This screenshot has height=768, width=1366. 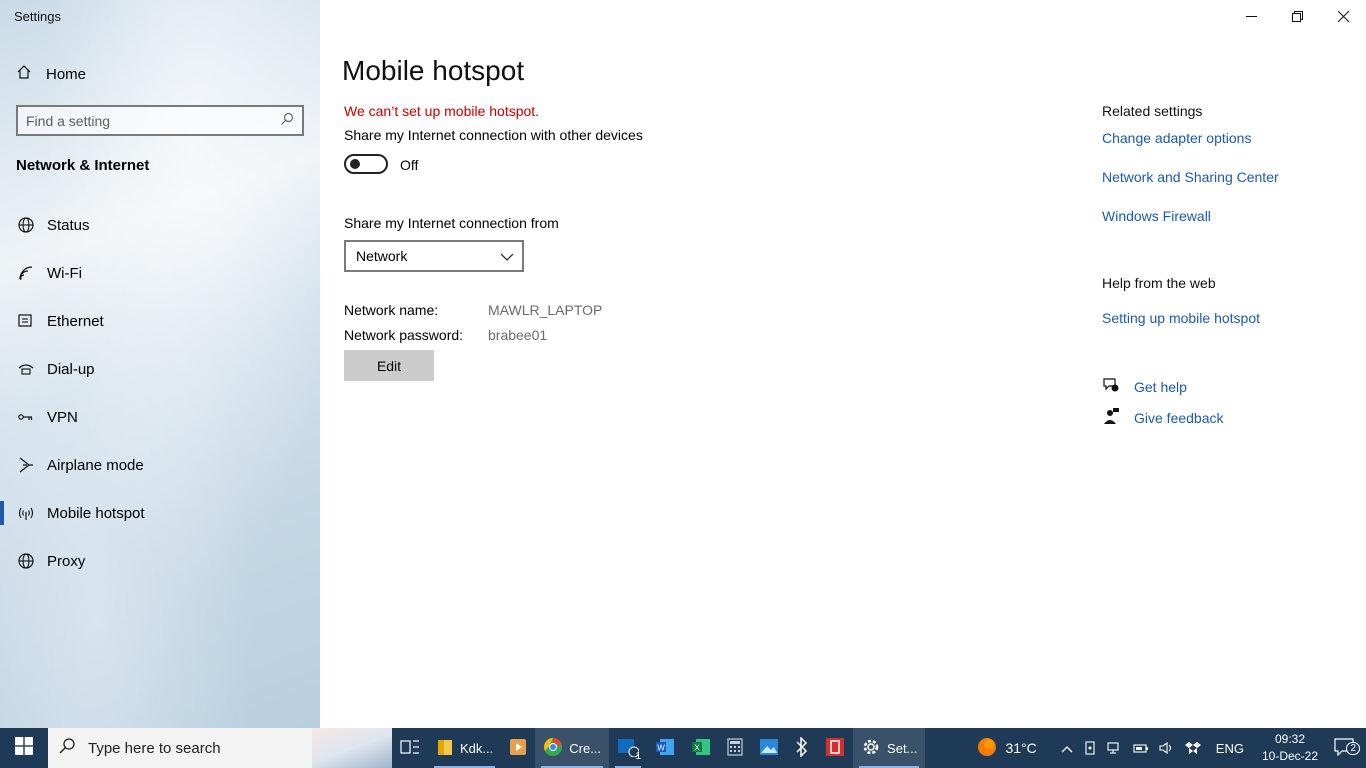 I want to click on weather-temp: 31°C, so click(x=1021, y=748).